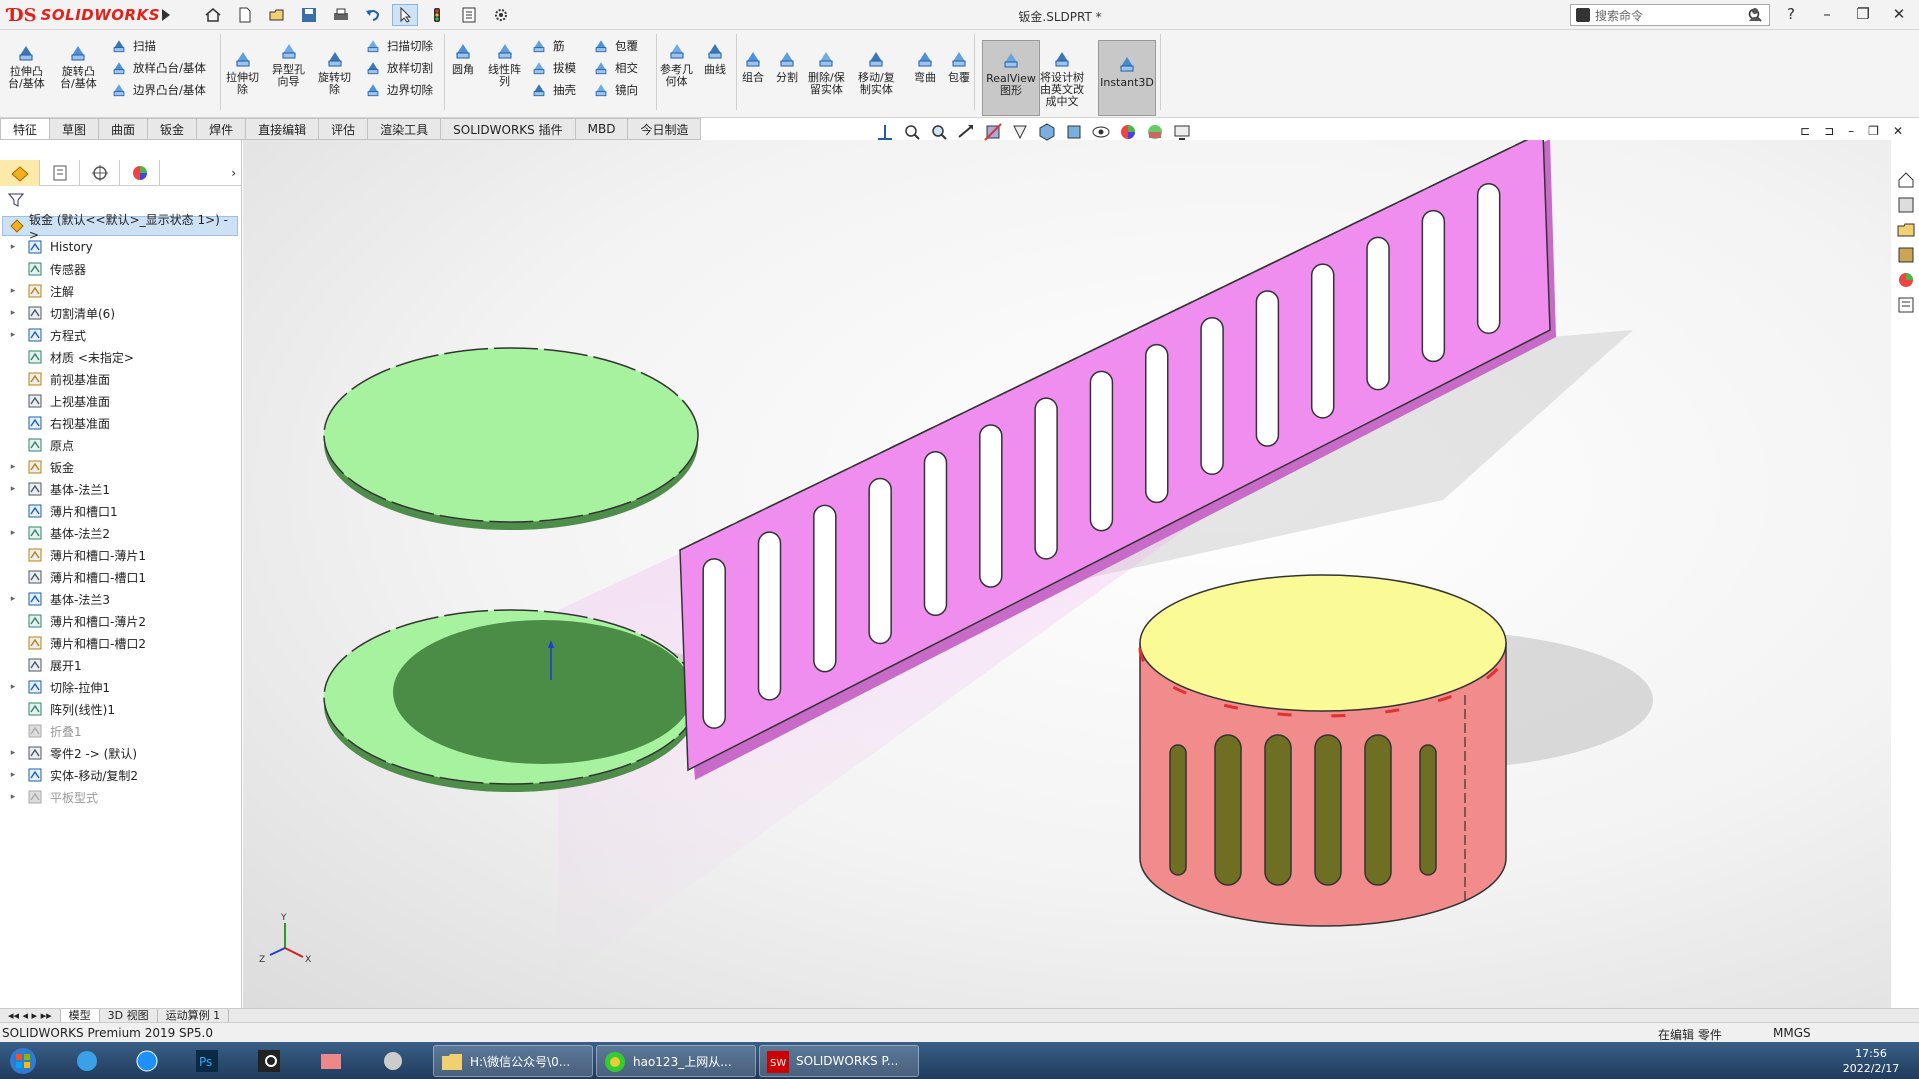 The image size is (1919, 1079). I want to click on browser-icon, so click(147, 1061).